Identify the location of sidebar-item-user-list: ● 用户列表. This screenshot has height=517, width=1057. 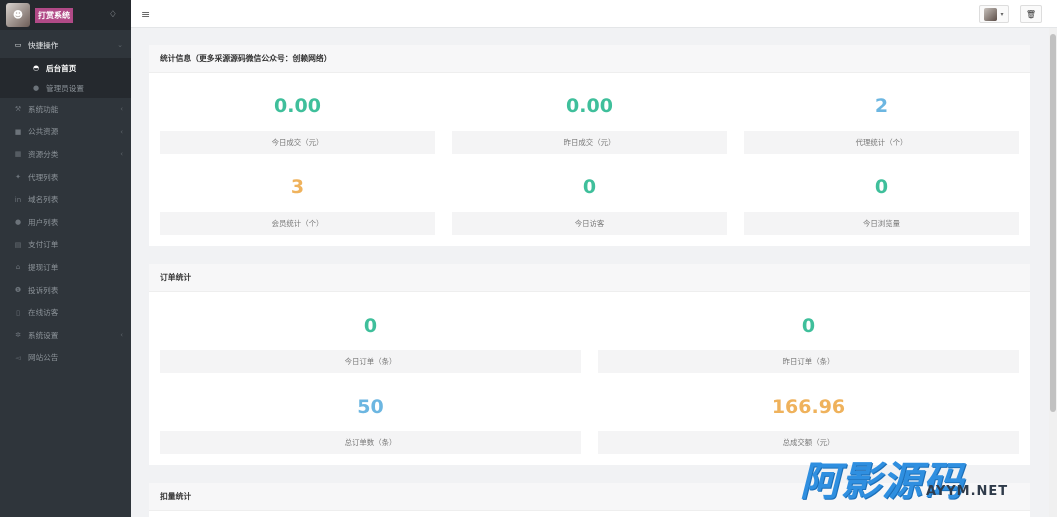
(65, 222).